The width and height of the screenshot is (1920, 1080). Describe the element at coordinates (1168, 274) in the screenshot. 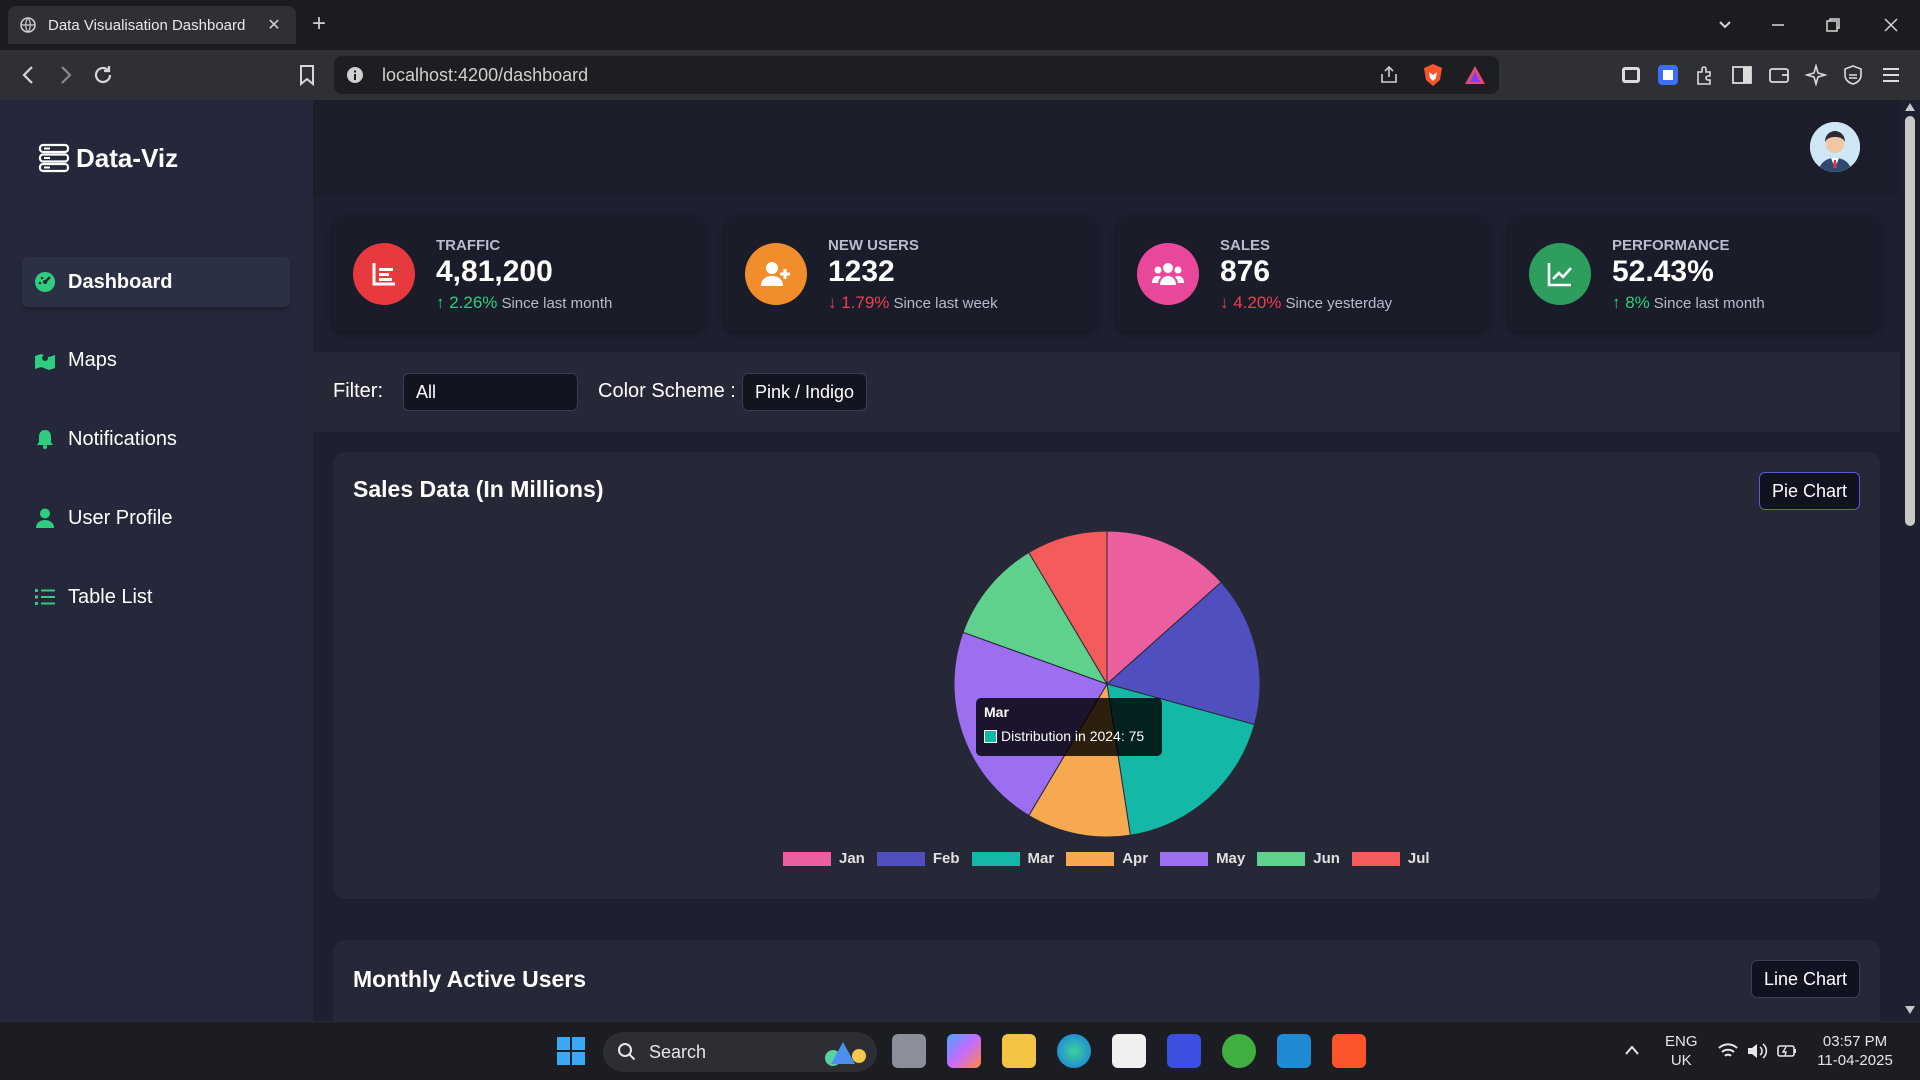

I see `stat-icon-circle` at that location.